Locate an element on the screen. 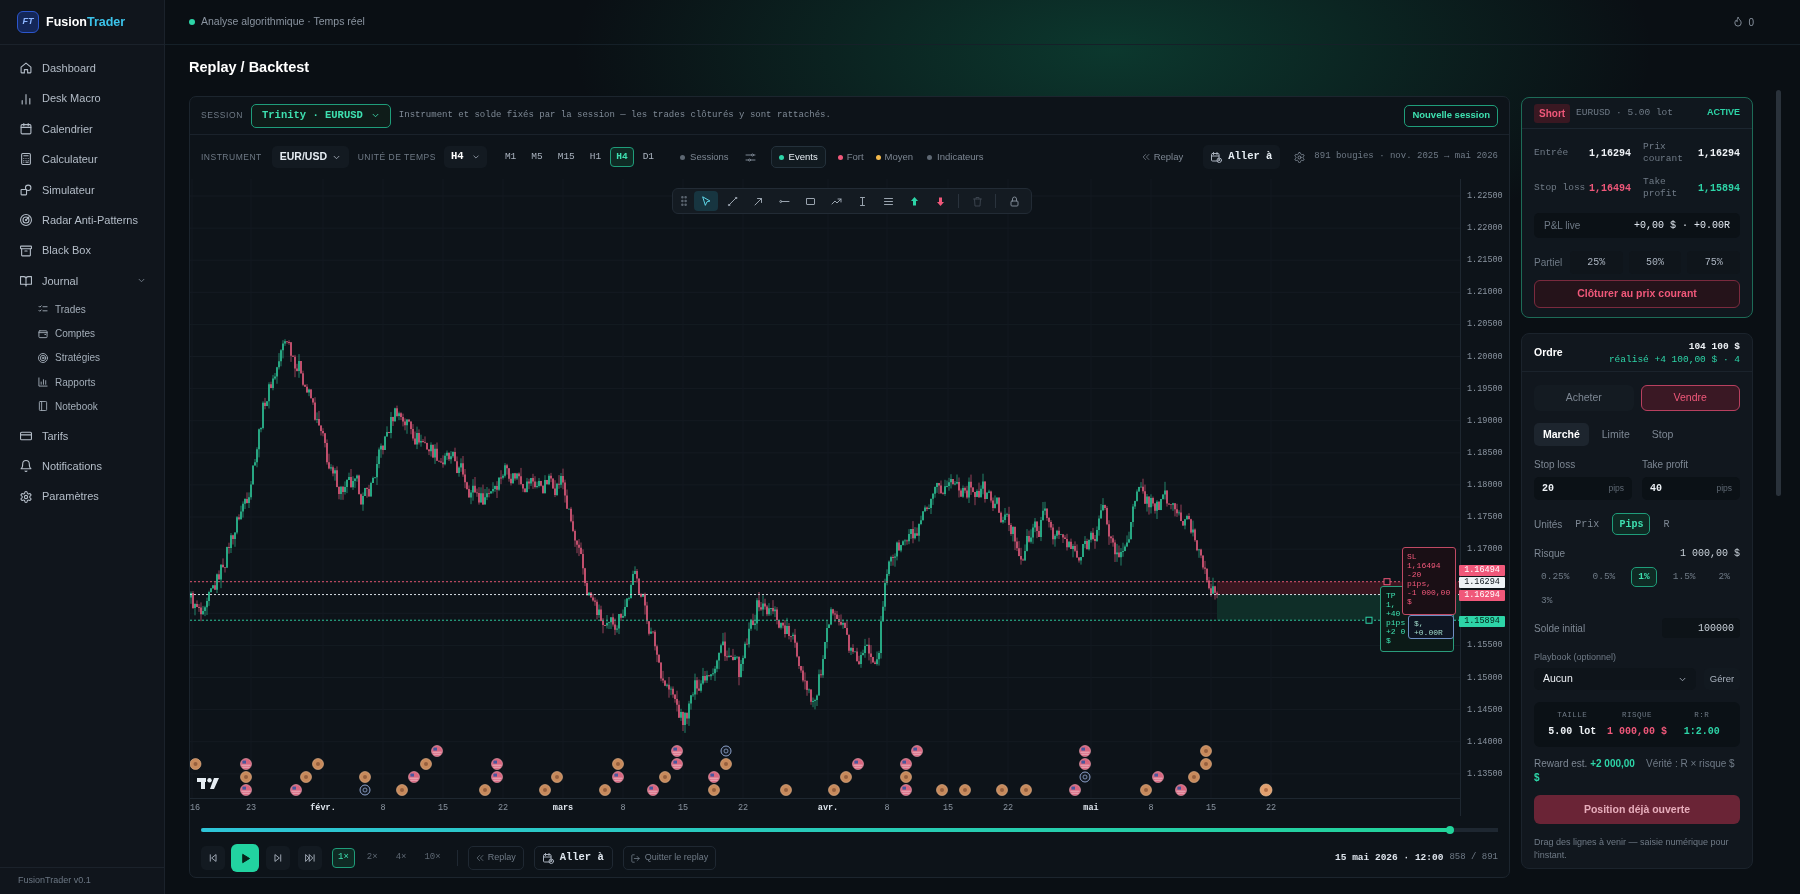 This screenshot has height=894, width=1800. timeframe-button: M15 is located at coordinates (566, 157).